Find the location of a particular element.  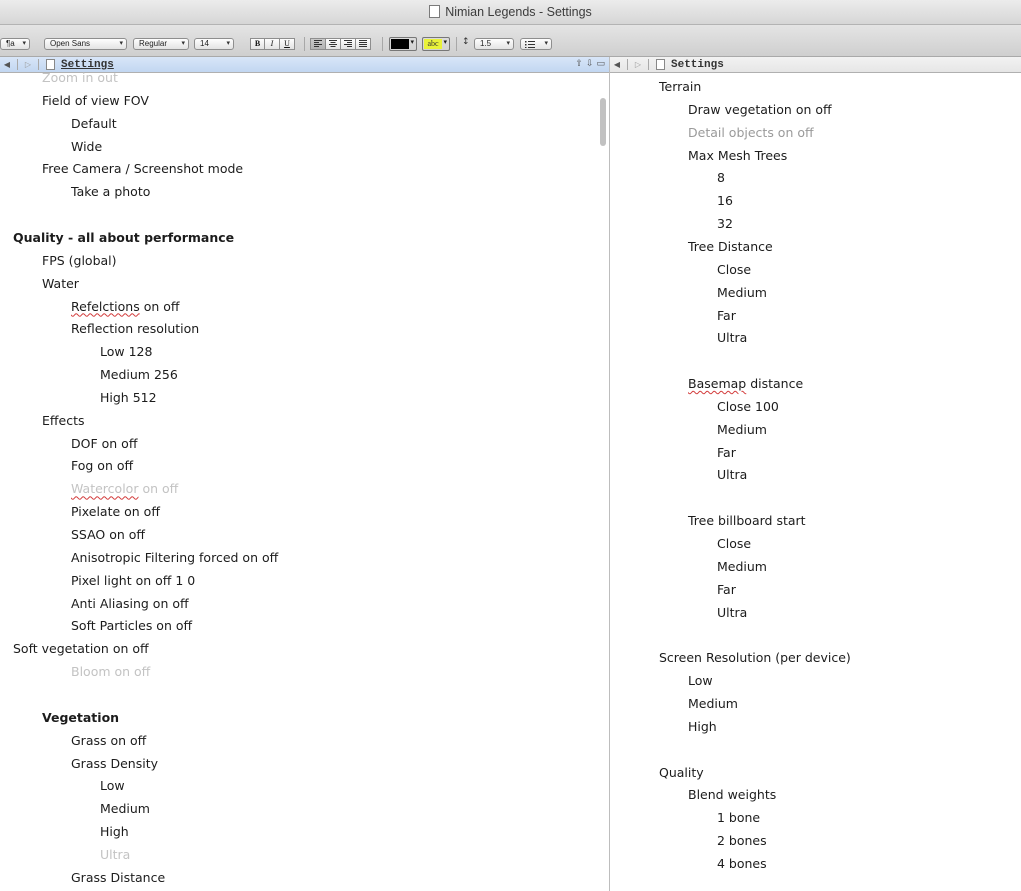

previous-section-icon: ⇧ is located at coordinates (579, 64).